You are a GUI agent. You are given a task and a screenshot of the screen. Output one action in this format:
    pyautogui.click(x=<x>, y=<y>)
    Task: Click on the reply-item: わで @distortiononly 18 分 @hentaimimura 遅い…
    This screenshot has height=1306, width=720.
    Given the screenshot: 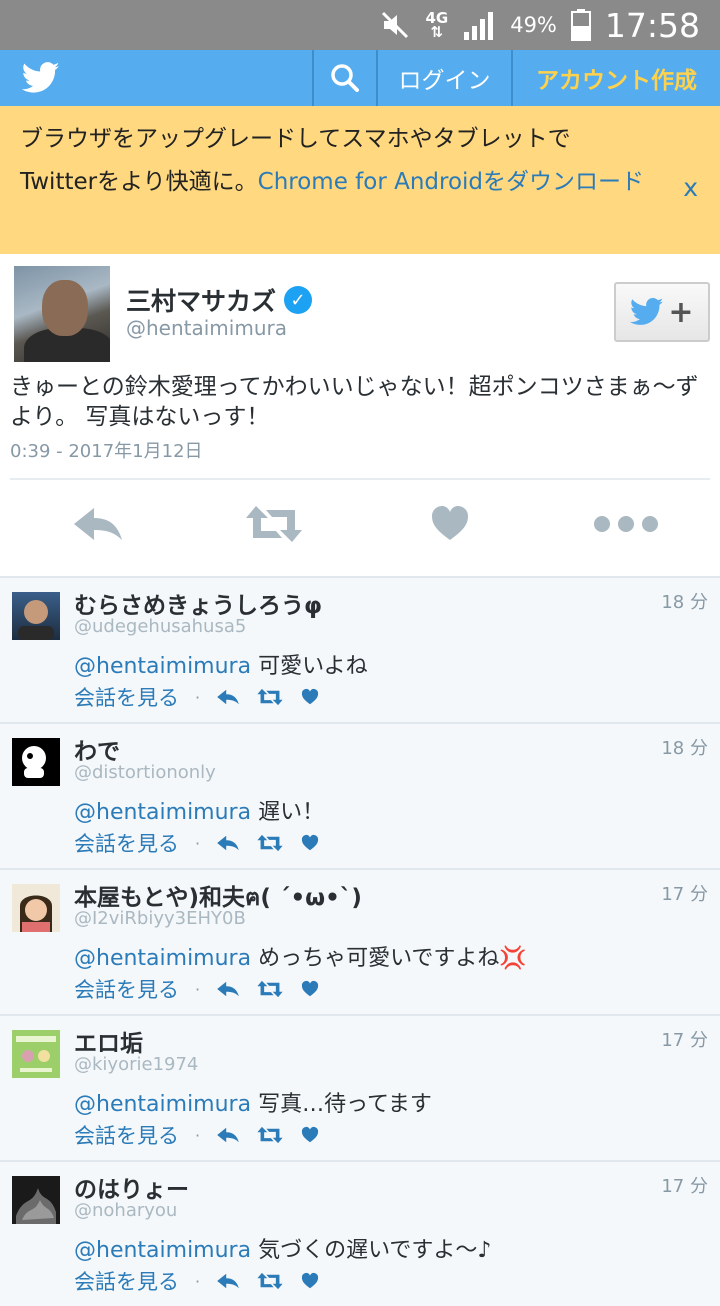 What is the action you would take?
    pyautogui.click(x=360, y=795)
    